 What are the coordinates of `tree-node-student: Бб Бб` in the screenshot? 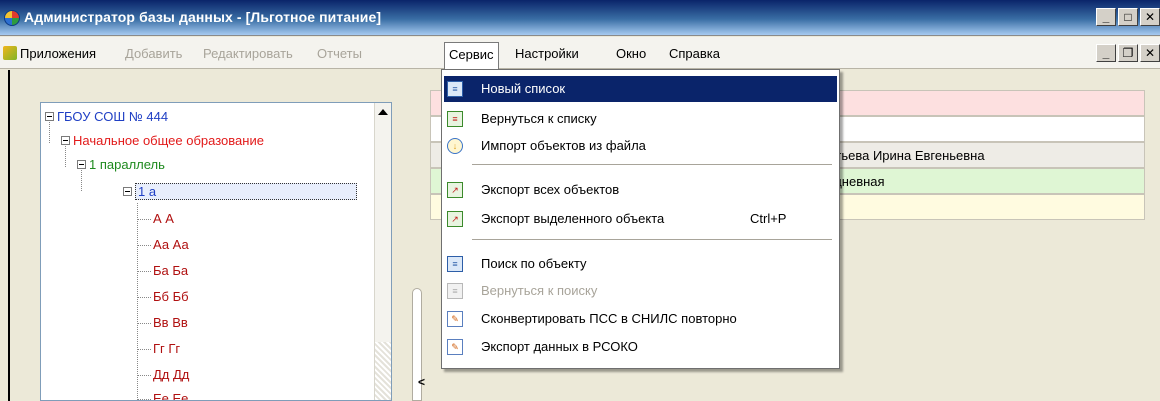 It's located at (163, 296).